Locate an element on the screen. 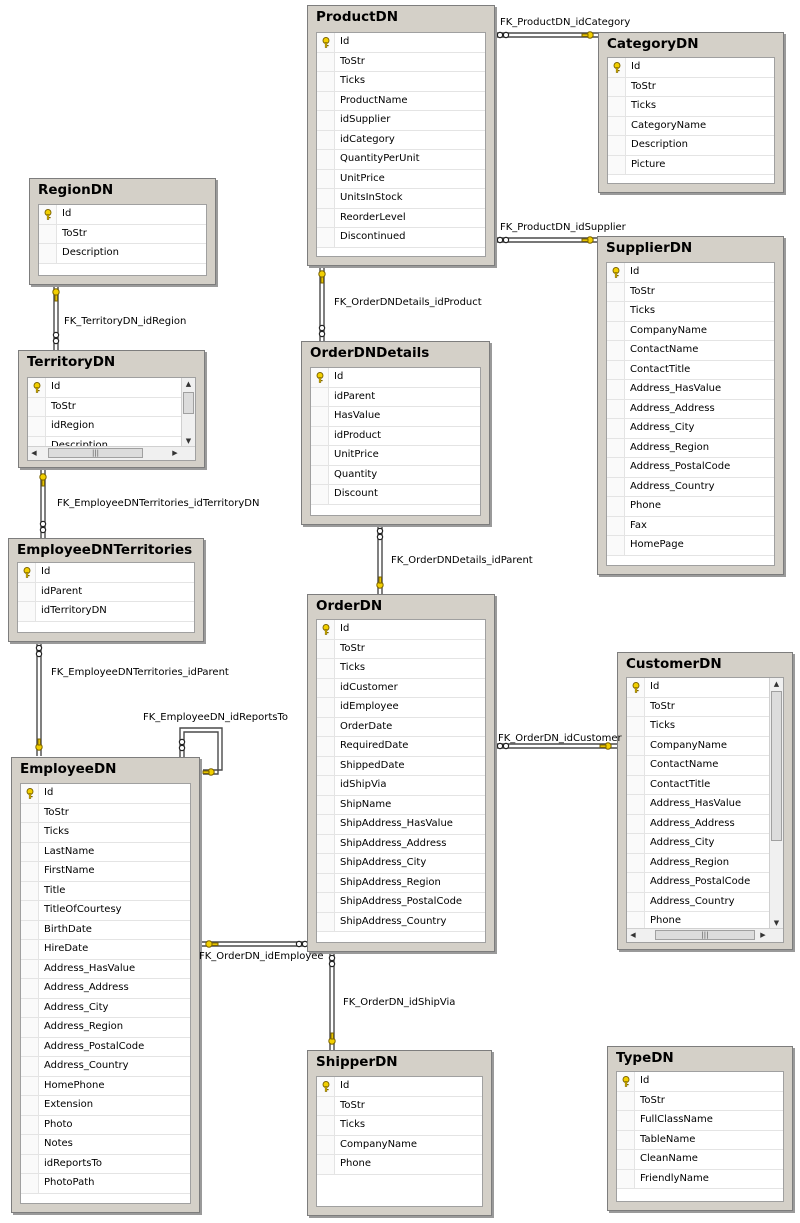 The image size is (800, 1223). column-row: Address_HasValue is located at coordinates (705, 805).